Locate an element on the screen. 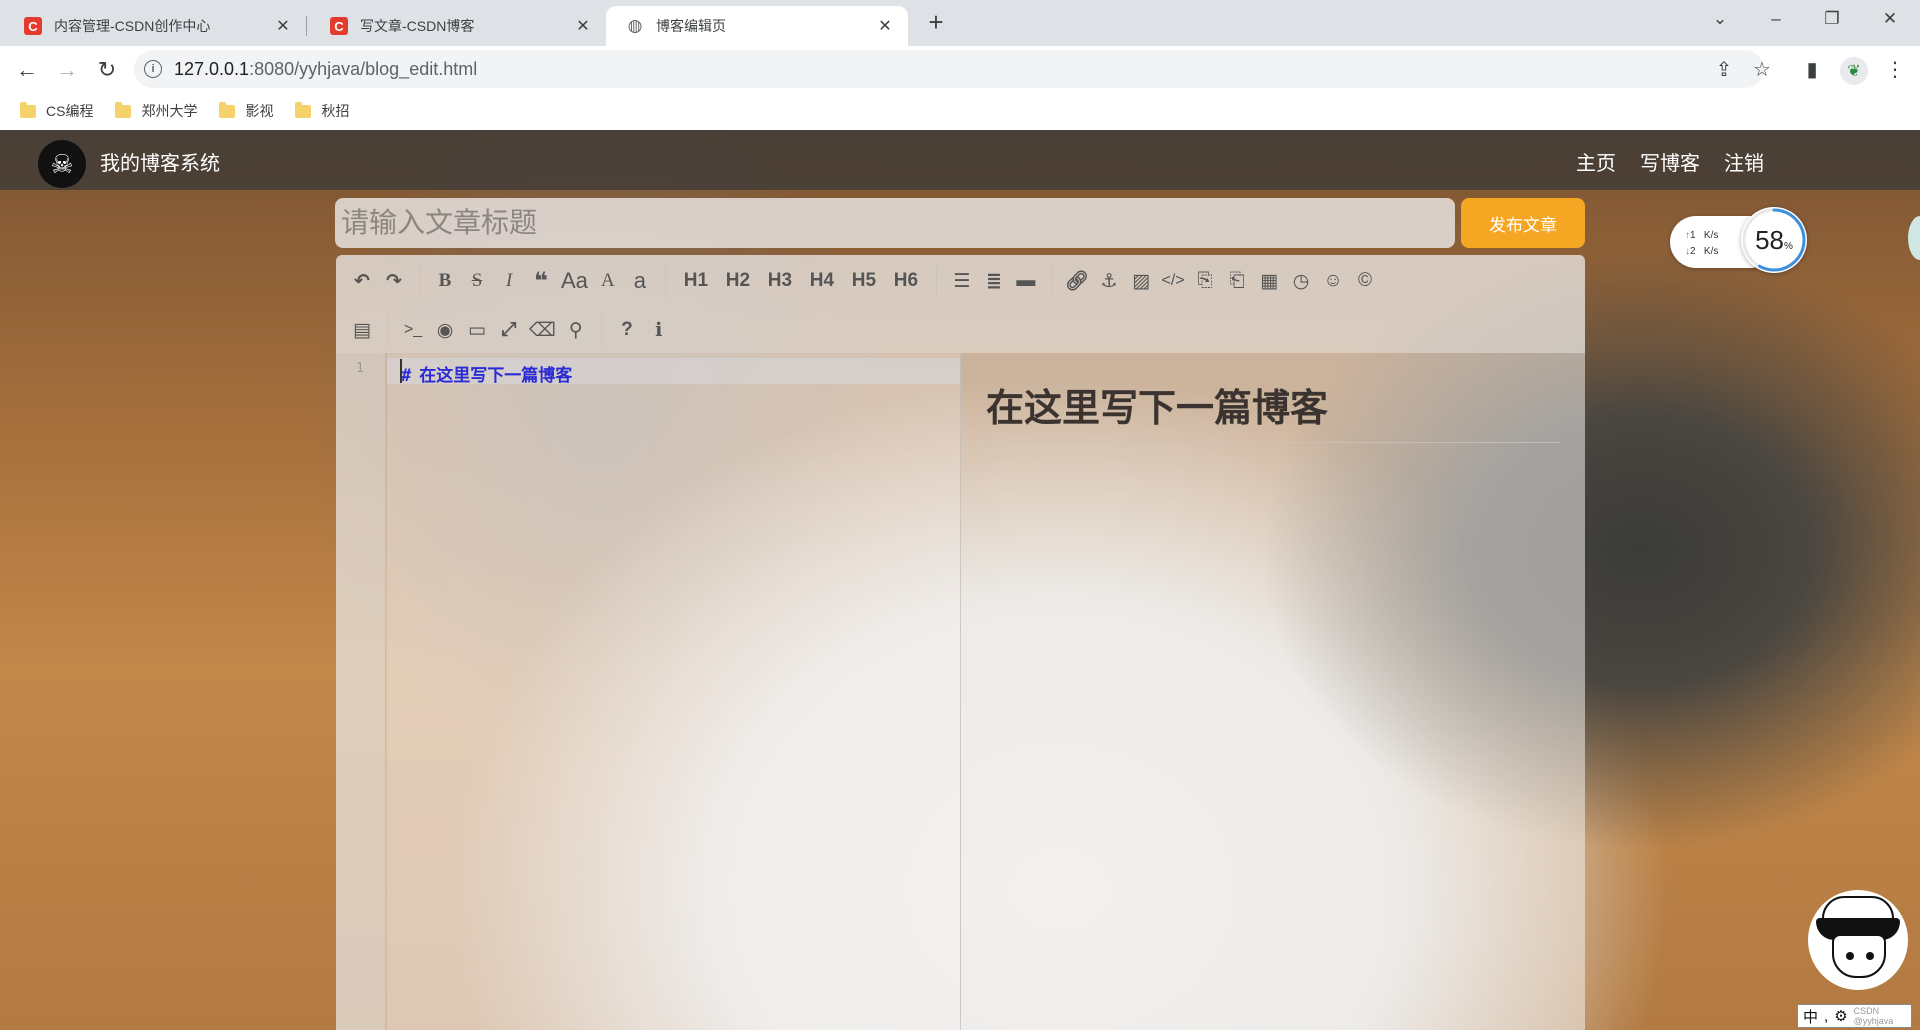 Image resolution: width=1920 pixels, height=1030 pixels. nav-links: 主页 写博客 注销 is located at coordinates (1670, 161).